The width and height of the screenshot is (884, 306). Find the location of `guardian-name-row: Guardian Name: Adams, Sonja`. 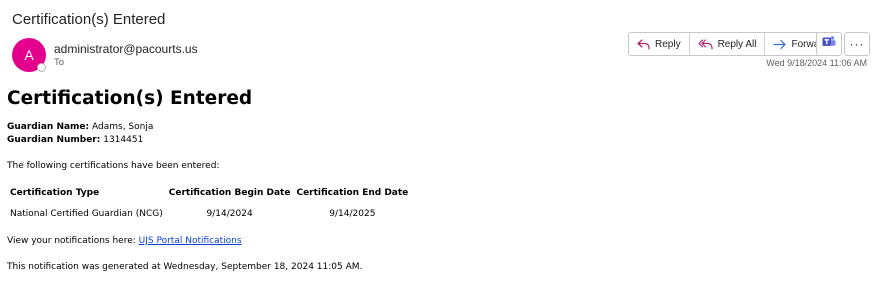

guardian-name-row: Guardian Name: Adams, Sonja is located at coordinates (437, 127).